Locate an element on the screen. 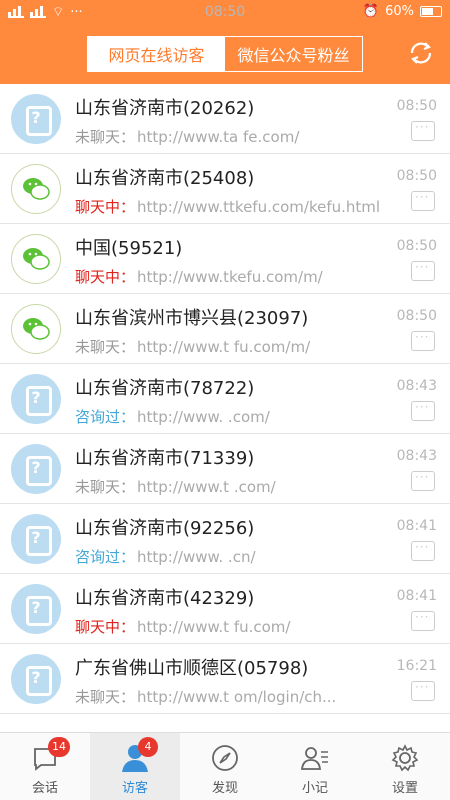  visitor-url: http://www.tkefu.com/m/ is located at coordinates (230, 277).